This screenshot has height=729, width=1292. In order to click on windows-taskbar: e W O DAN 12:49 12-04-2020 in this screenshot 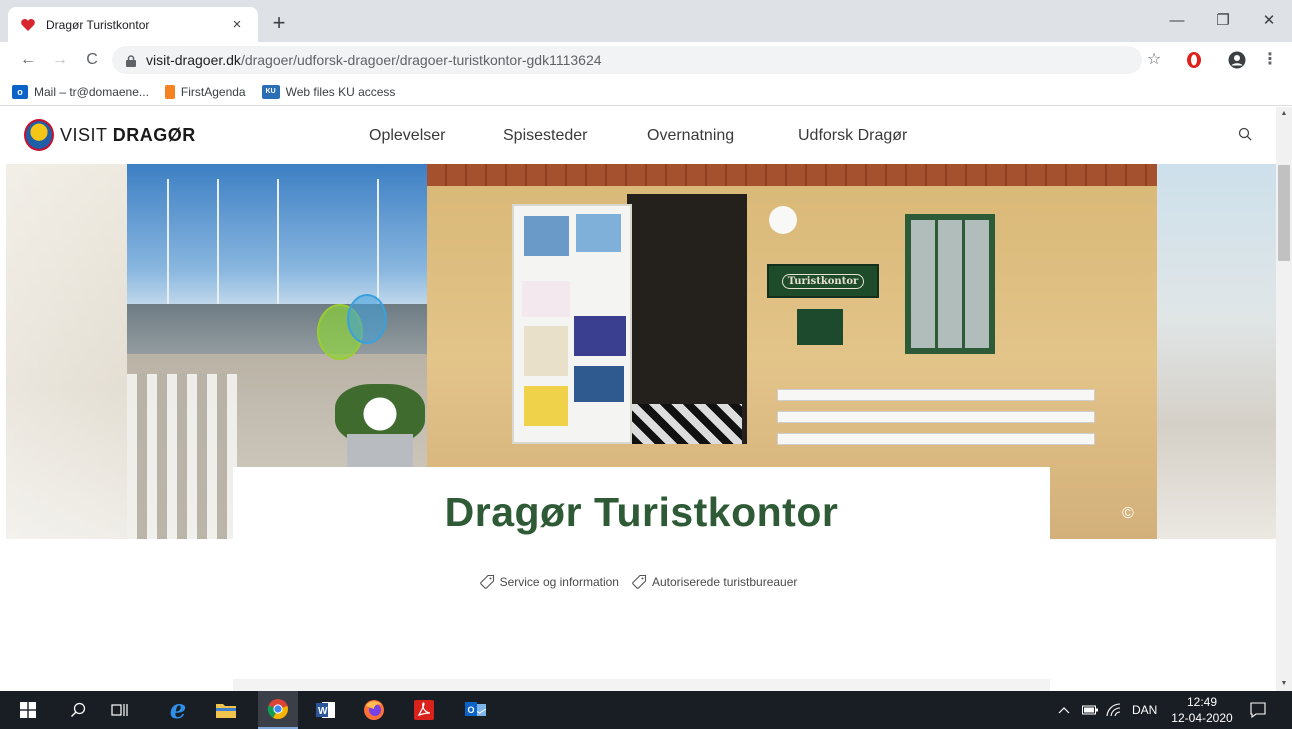, I will do `click(646, 710)`.